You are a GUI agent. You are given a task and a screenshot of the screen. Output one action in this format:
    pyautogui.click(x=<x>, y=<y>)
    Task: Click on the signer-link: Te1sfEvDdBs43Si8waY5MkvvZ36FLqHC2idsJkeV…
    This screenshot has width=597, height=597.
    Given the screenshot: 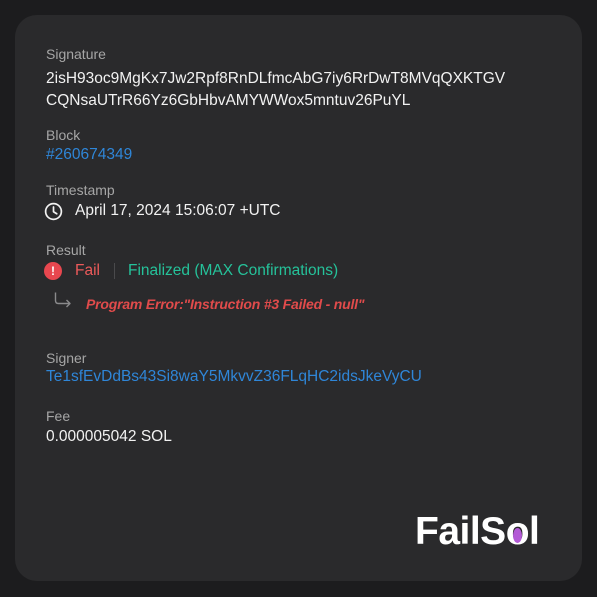 What is the action you would take?
    pyautogui.click(x=234, y=377)
    